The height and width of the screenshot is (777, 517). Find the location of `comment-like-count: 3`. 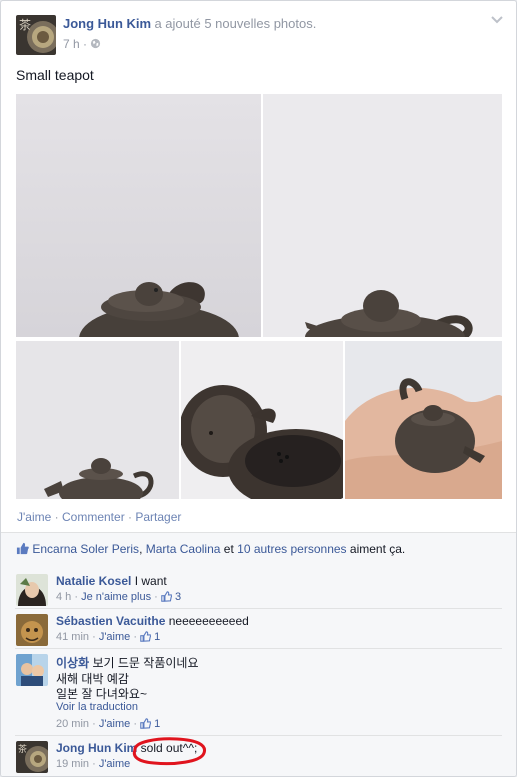

comment-like-count: 3 is located at coordinates (178, 597).